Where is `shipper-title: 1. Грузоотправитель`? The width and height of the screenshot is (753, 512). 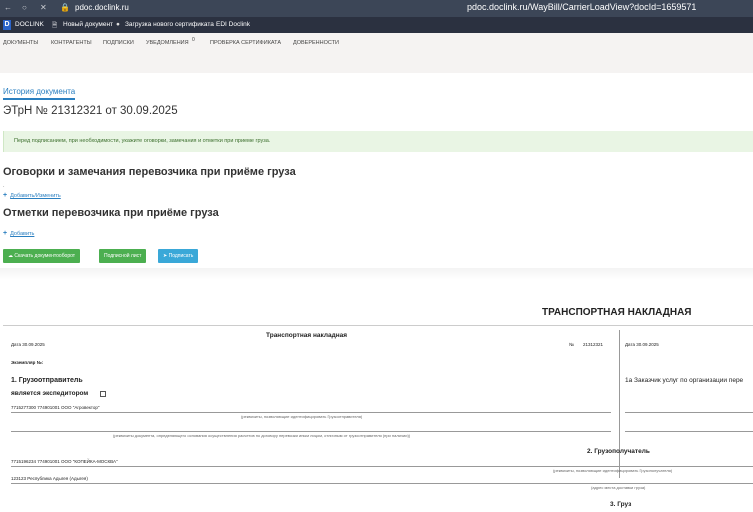 shipper-title: 1. Грузоотправитель is located at coordinates (47, 380).